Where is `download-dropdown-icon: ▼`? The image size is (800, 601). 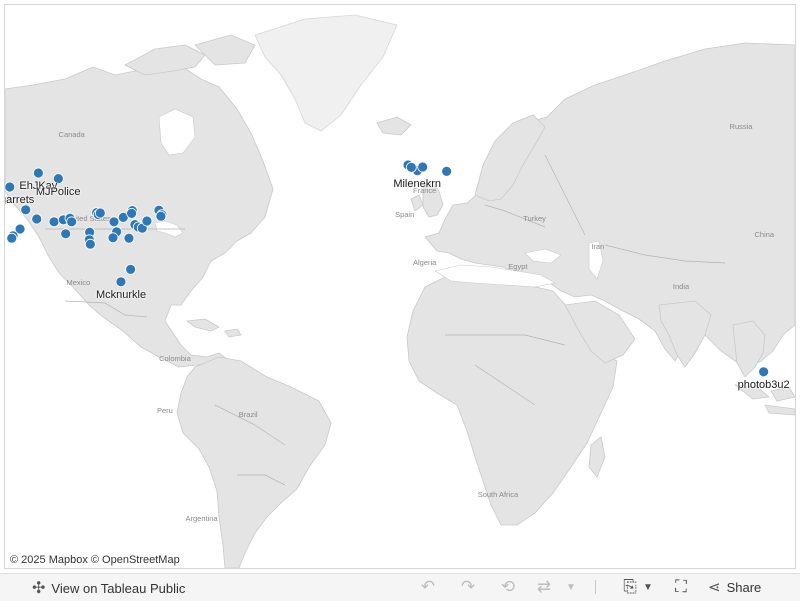
download-dropdown-icon: ▼ is located at coordinates (648, 587).